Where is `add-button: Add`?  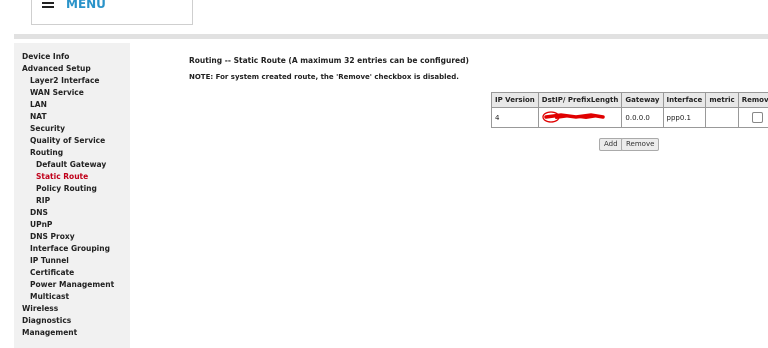
add-button: Add is located at coordinates (611, 144).